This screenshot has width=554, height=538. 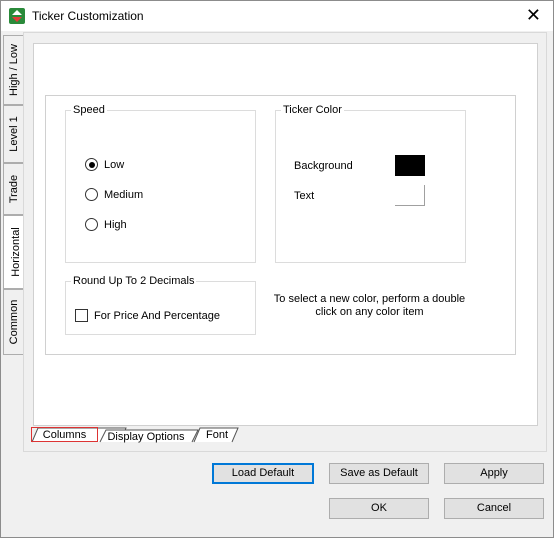 I want to click on tab-font-label: Font, so click(x=216, y=435).